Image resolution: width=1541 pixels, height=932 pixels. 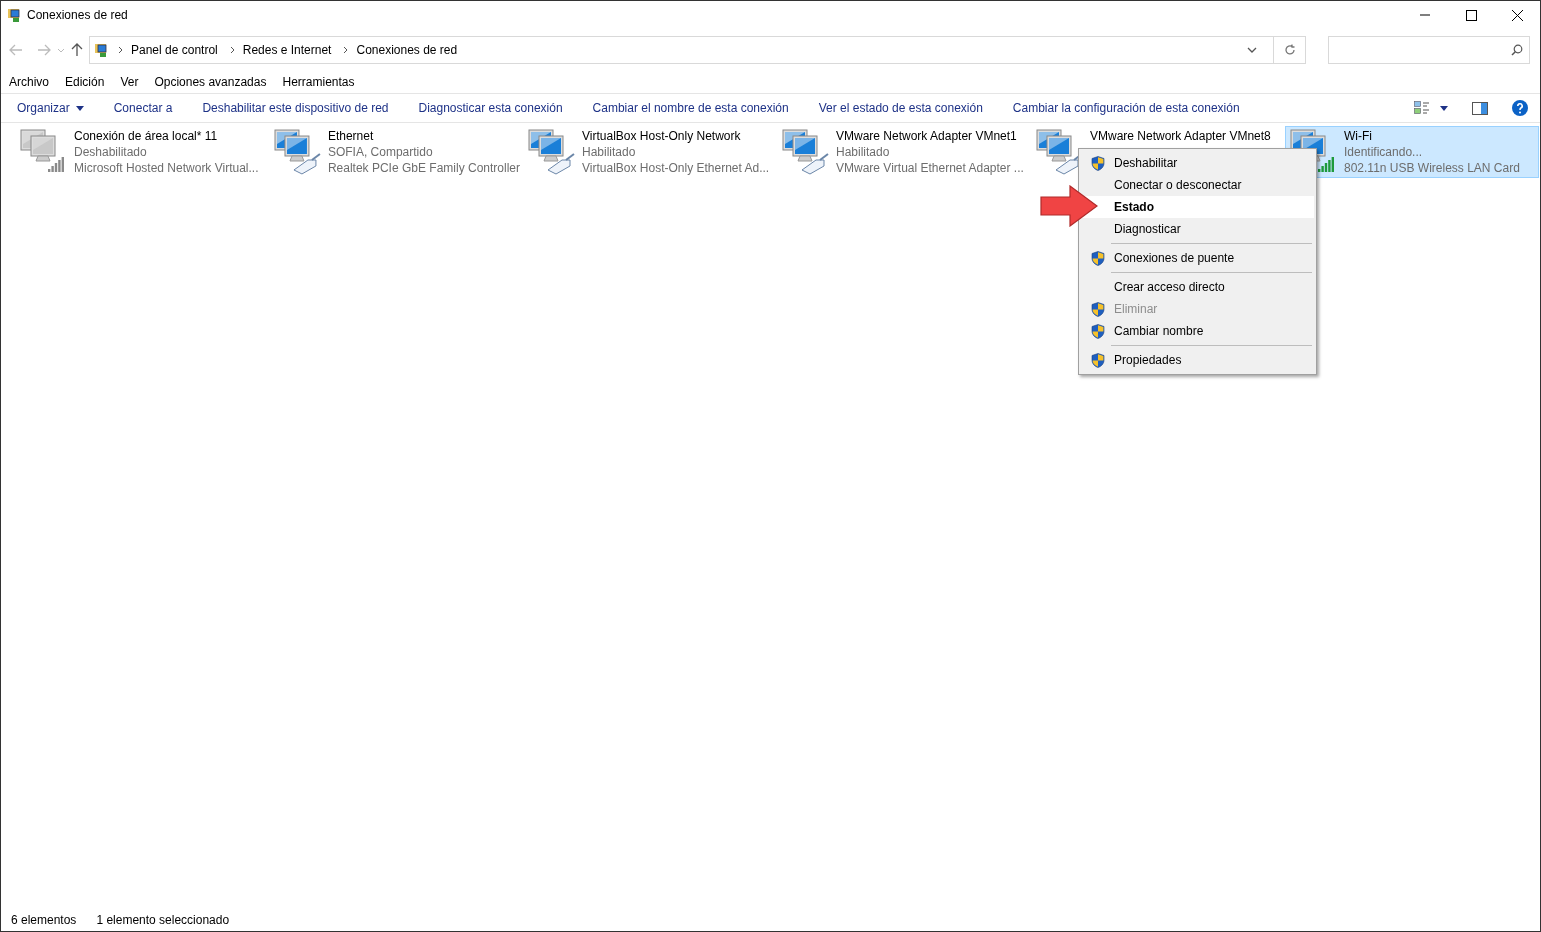 I want to click on menu-item: Estado, so click(x=1197, y=207).